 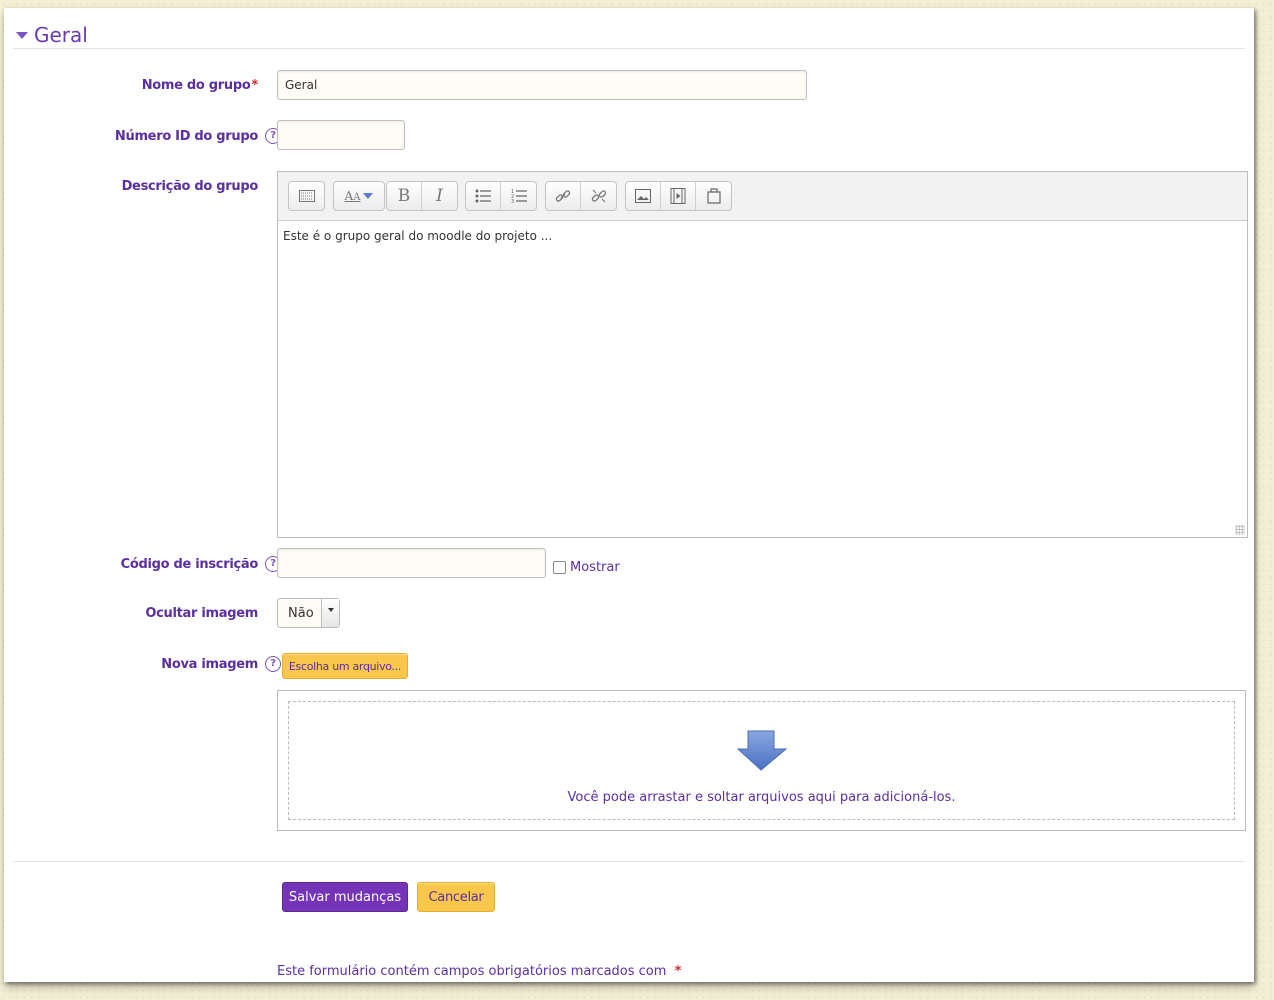 What do you see at coordinates (762, 753) in the screenshot?
I see `download-arrow-icon` at bounding box center [762, 753].